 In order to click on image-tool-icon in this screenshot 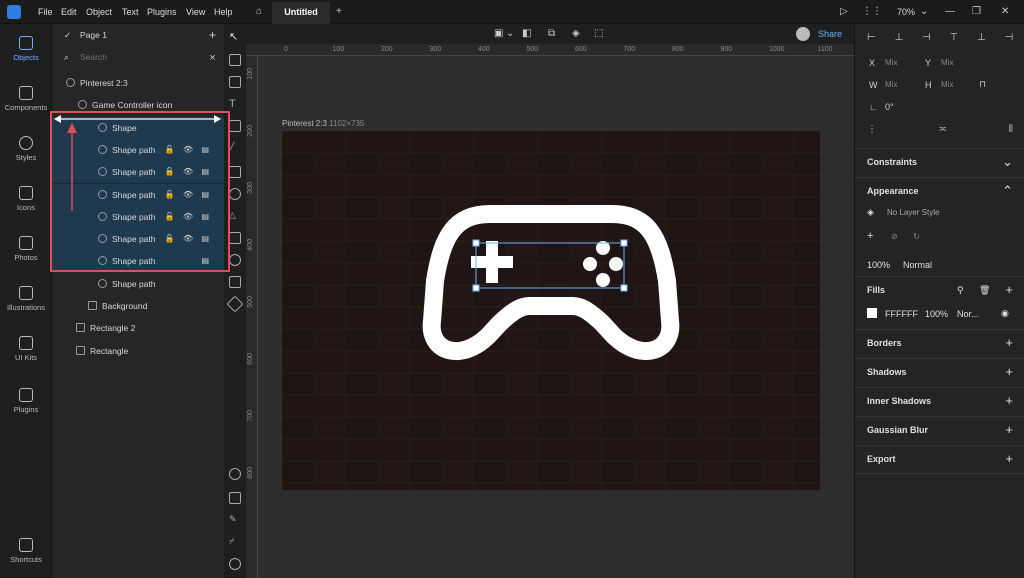, I will do `click(235, 82)`.